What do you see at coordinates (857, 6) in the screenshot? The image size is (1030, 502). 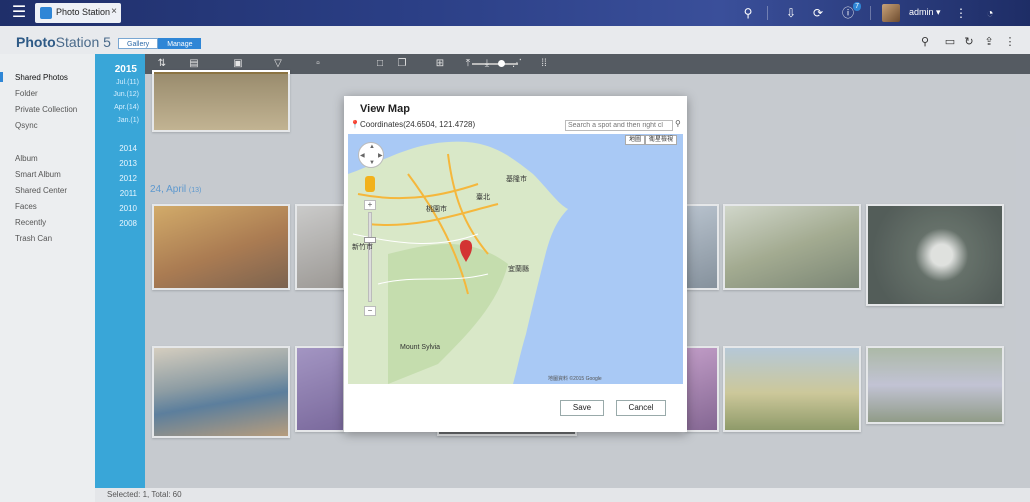 I see `notification-badge: 7` at bounding box center [857, 6].